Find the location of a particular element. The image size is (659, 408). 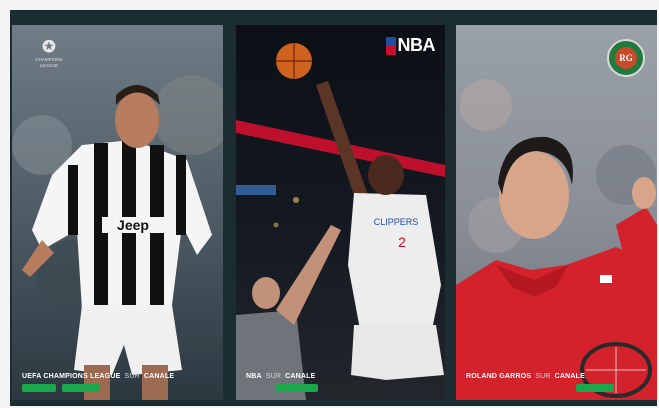

caption-title: NBA is located at coordinates (254, 376).